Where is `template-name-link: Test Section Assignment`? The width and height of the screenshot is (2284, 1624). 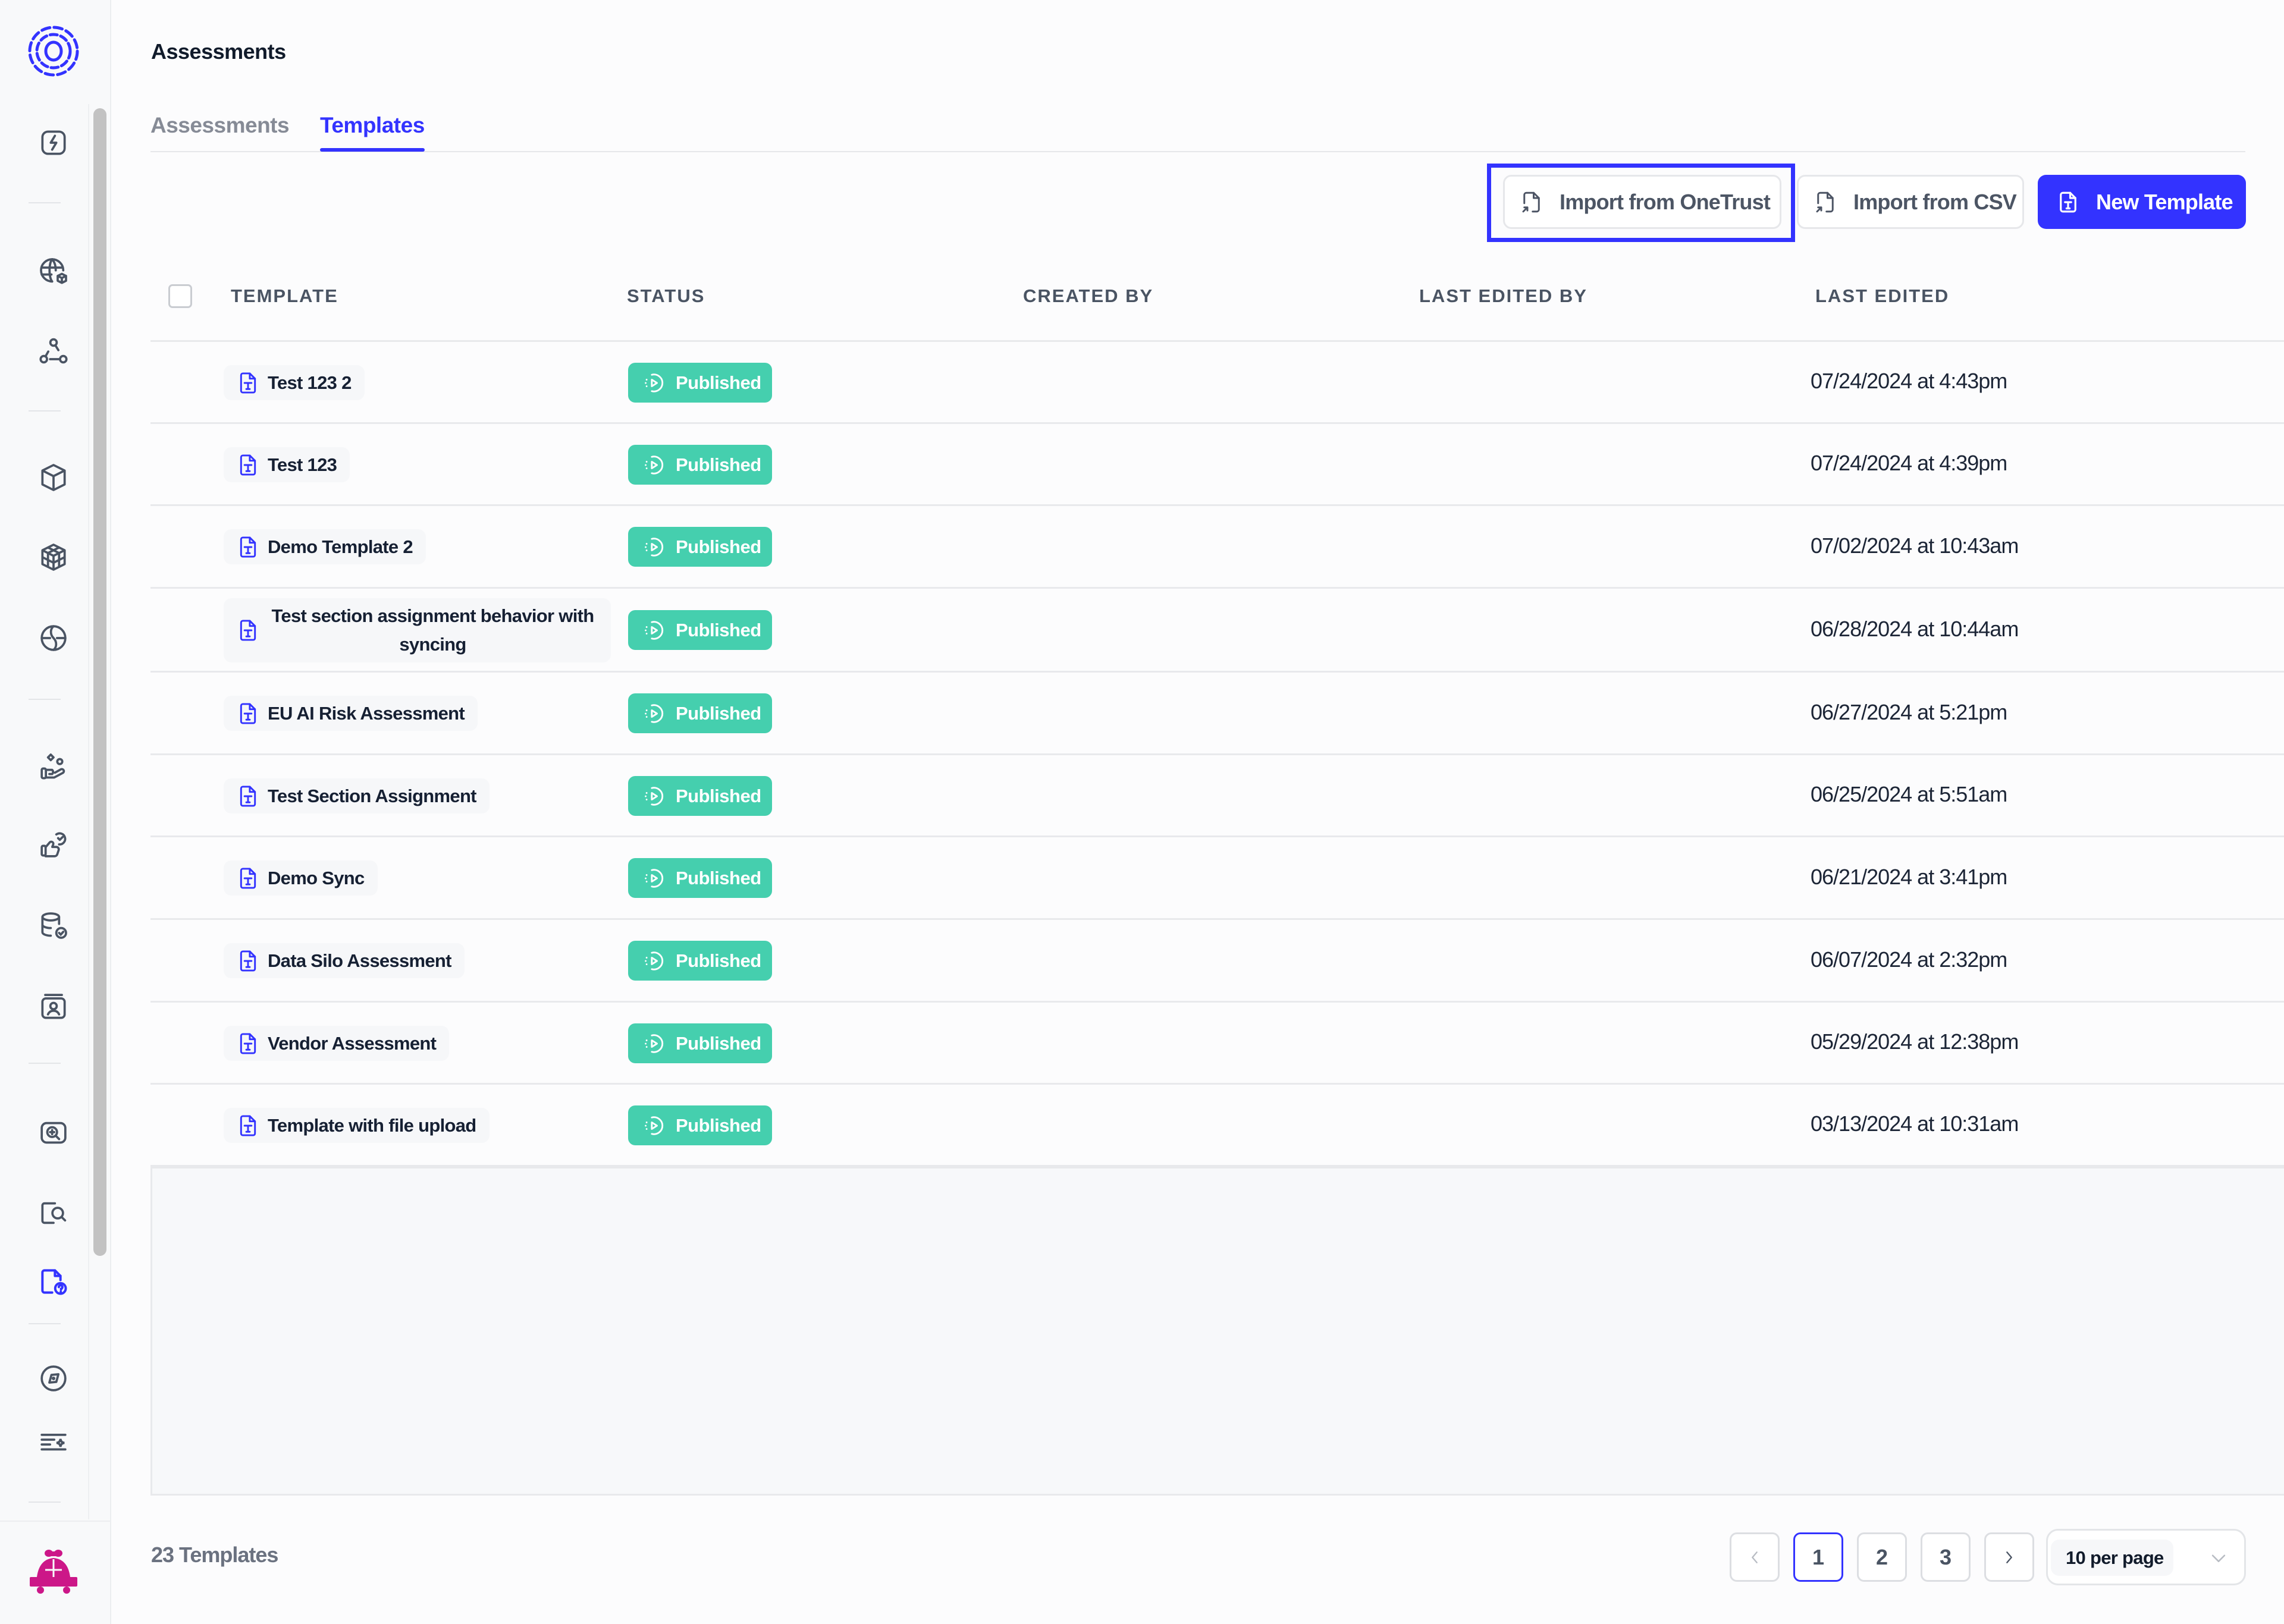 template-name-link: Test Section Assignment is located at coordinates (357, 795).